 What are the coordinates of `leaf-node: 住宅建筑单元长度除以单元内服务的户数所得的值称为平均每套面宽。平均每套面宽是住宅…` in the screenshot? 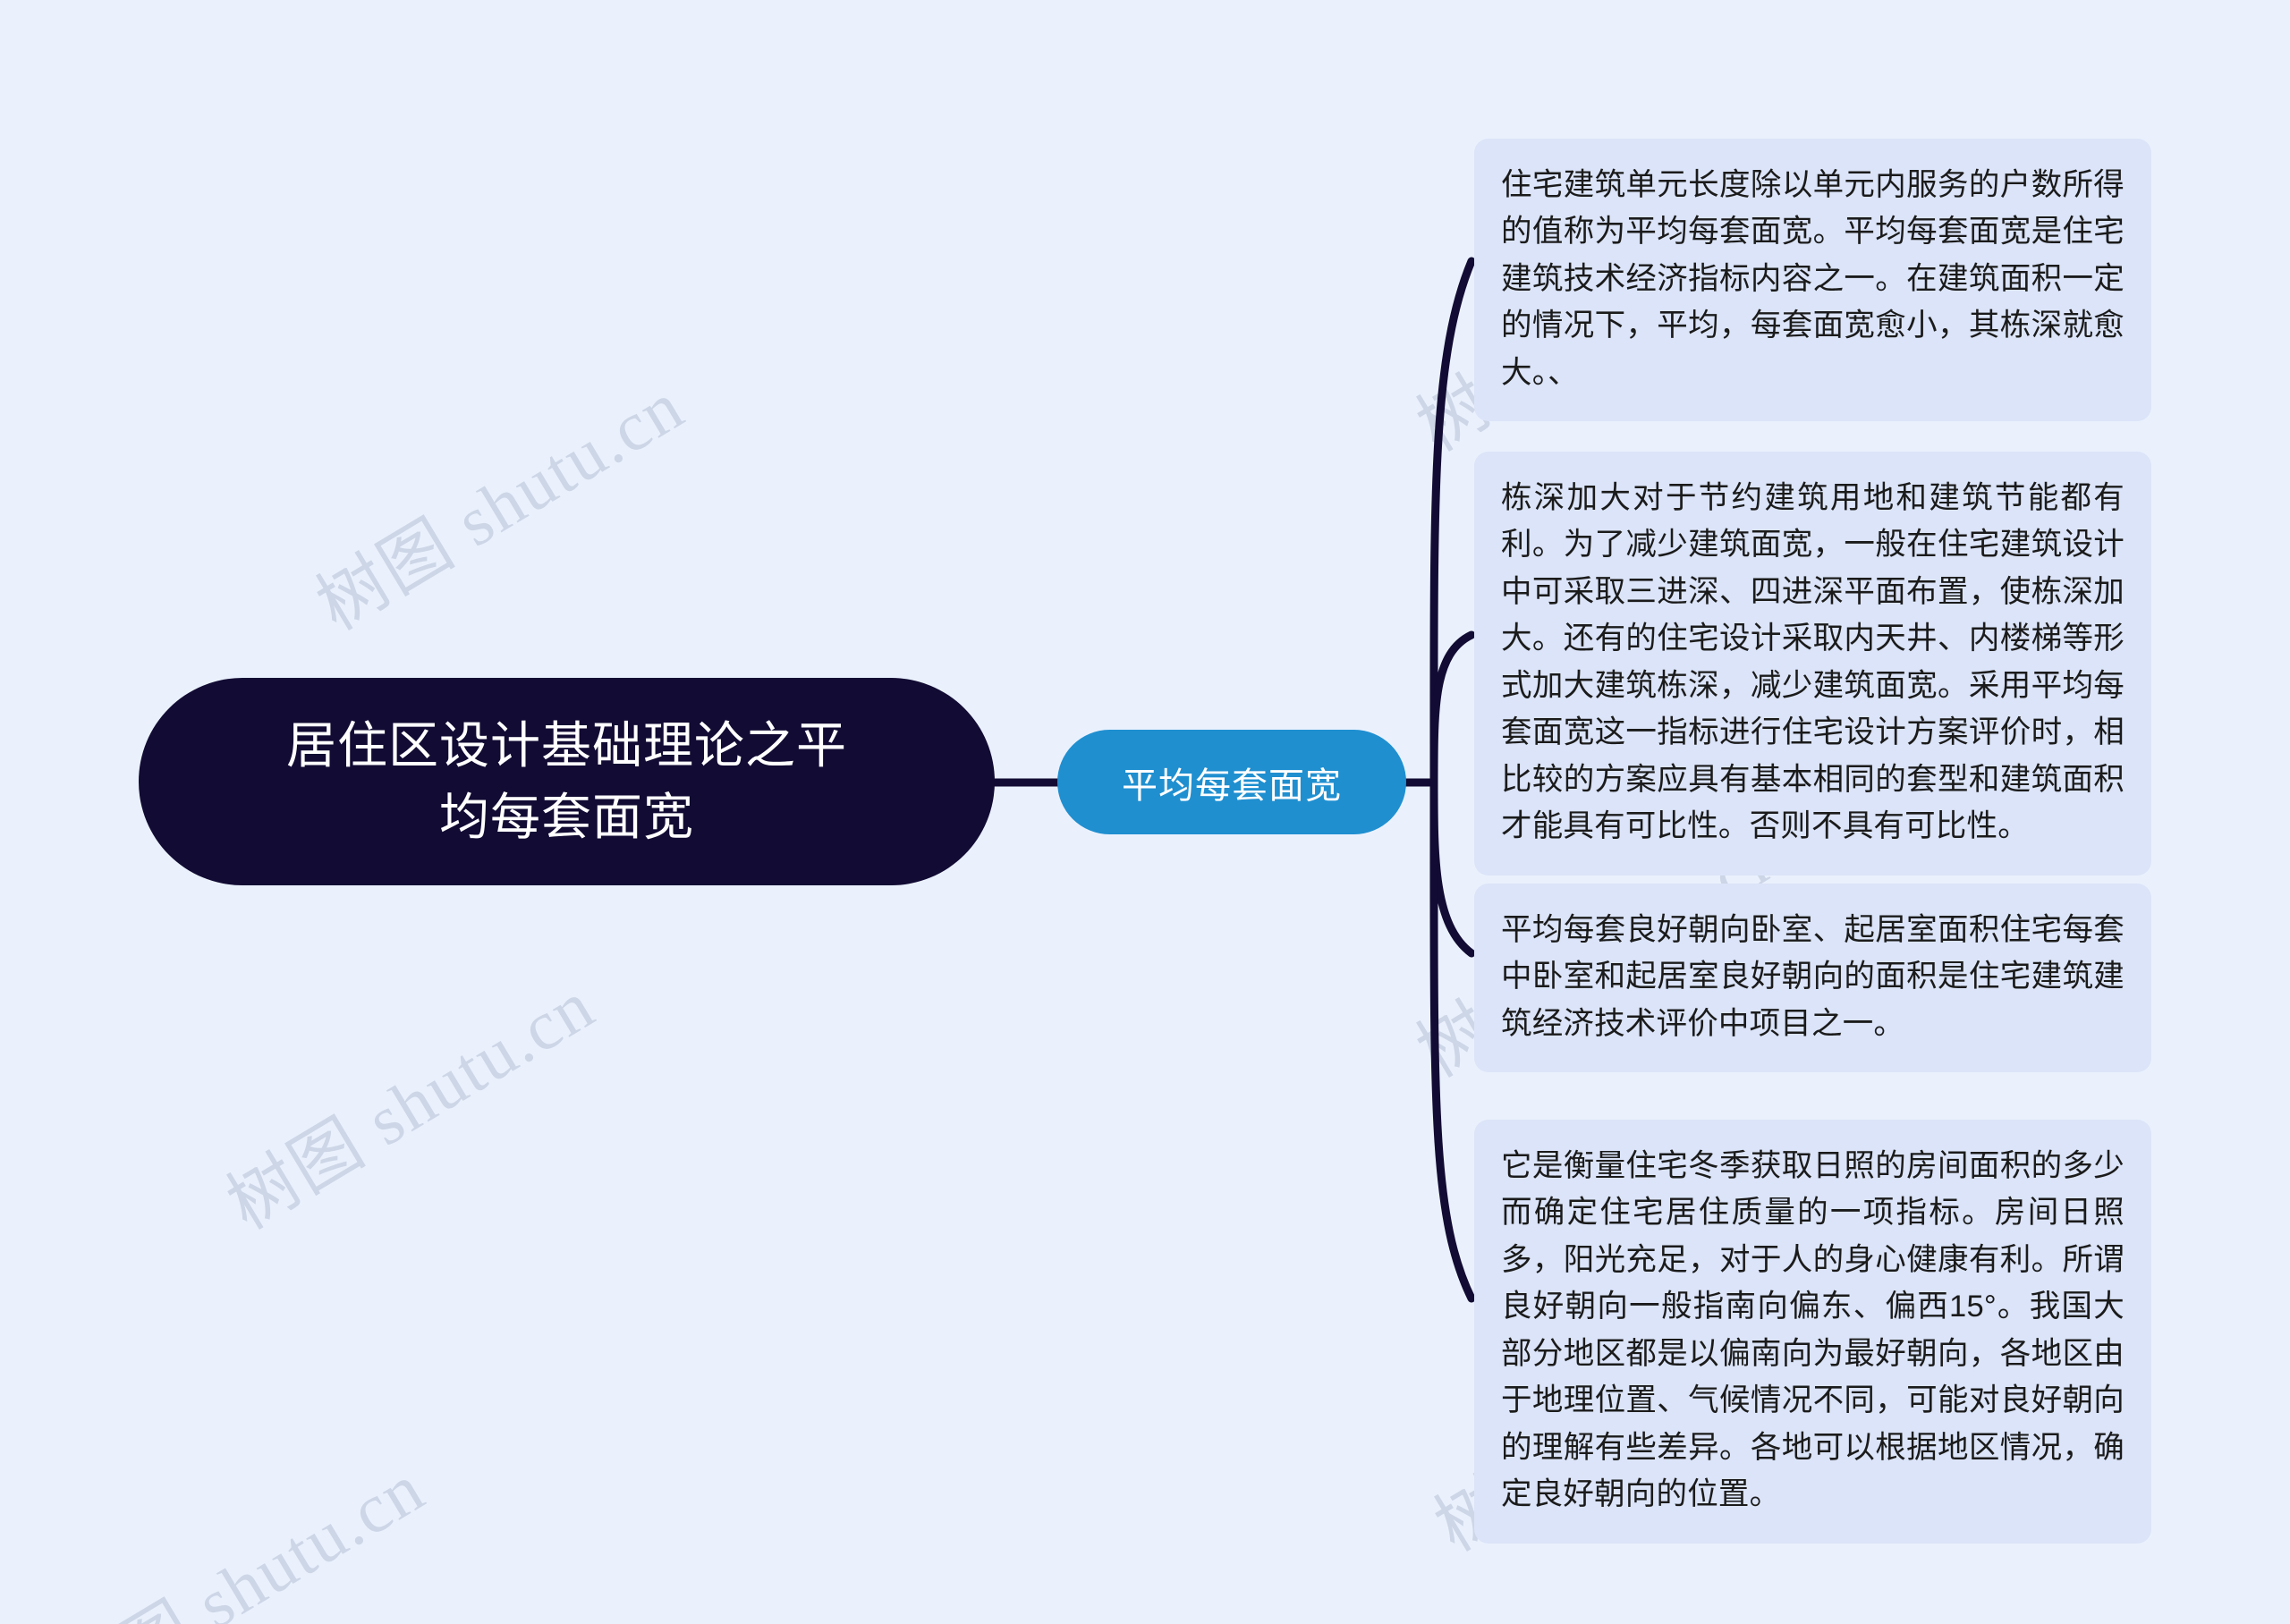 It's located at (1812, 280).